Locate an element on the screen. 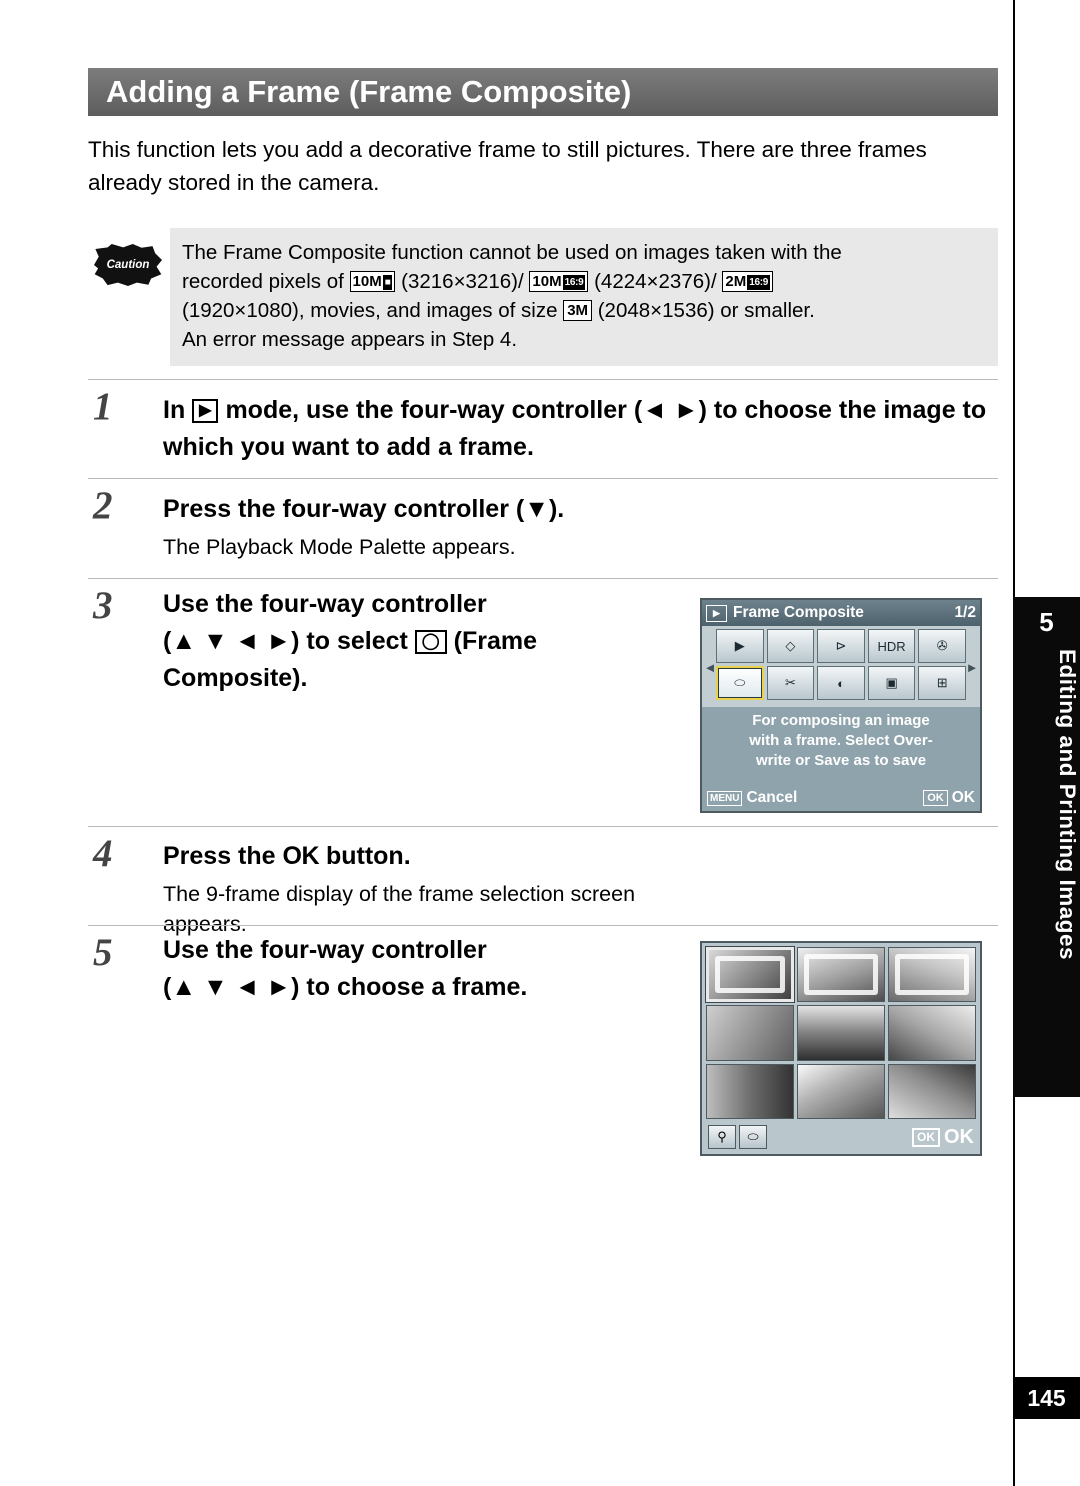  step5-arrows: ▲ ▼ ◄ ► is located at coordinates (231, 987).